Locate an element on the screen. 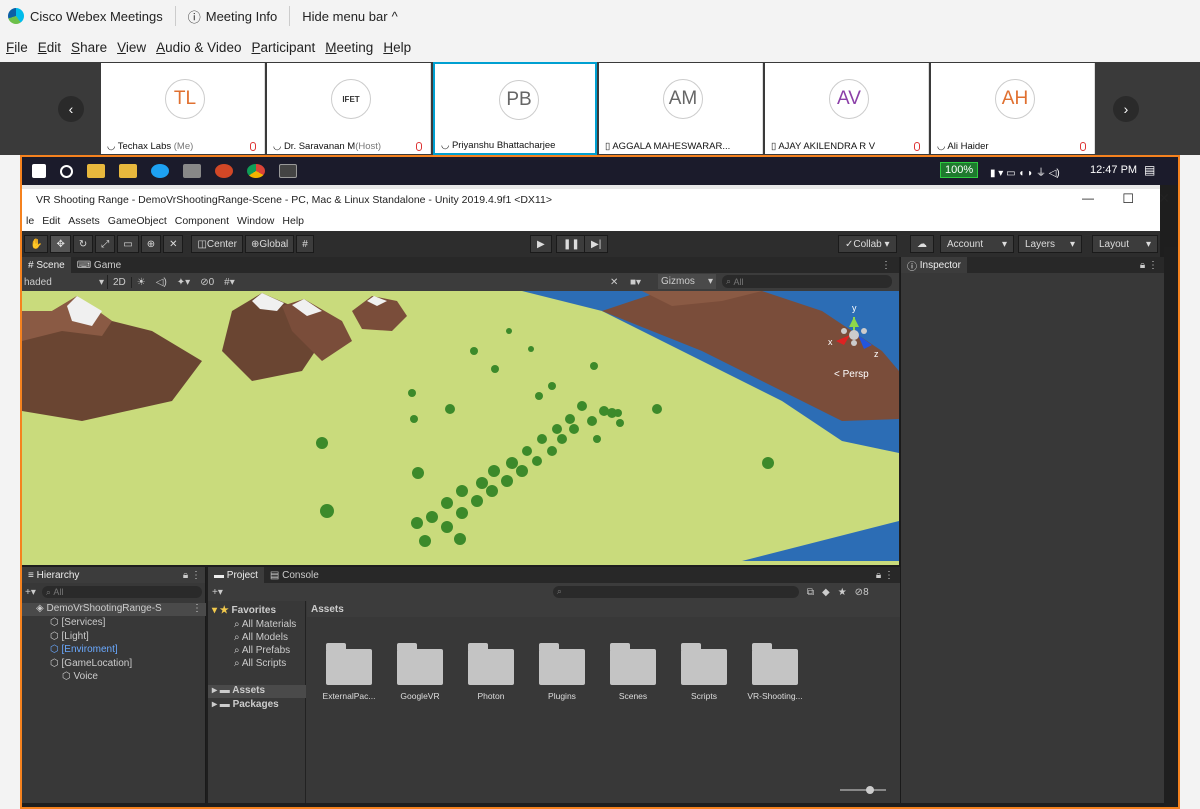 The width and height of the screenshot is (1200, 809). shading-mode-dropdown: haded ▾ is located at coordinates (65, 282).